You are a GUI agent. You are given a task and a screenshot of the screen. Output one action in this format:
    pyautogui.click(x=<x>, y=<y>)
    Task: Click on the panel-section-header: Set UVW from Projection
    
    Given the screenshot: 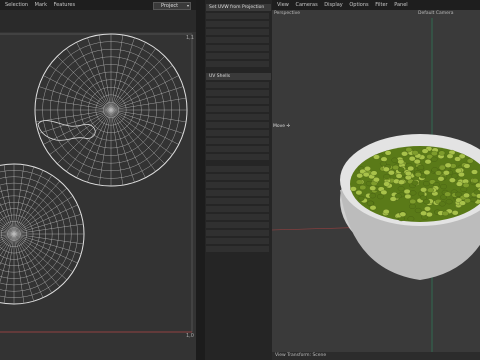 What is the action you would take?
    pyautogui.click(x=238, y=7)
    